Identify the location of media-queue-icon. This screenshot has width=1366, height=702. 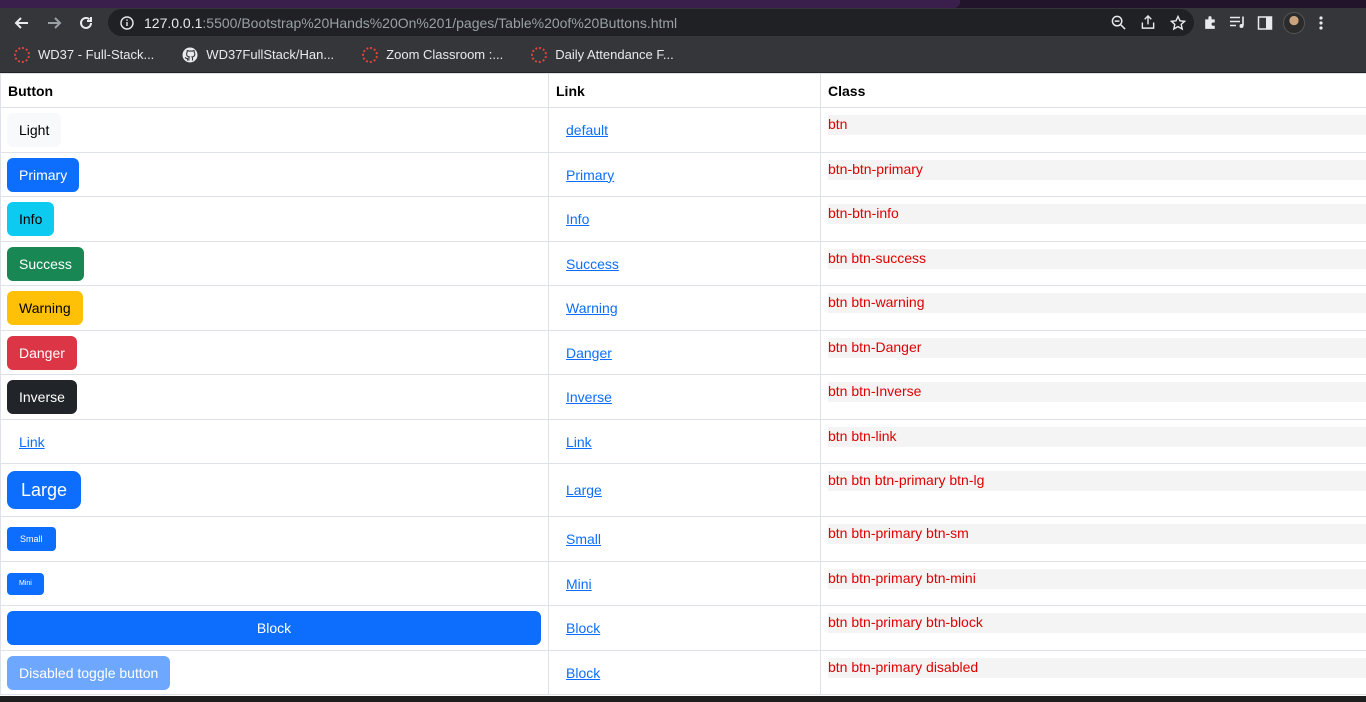
(1238, 22).